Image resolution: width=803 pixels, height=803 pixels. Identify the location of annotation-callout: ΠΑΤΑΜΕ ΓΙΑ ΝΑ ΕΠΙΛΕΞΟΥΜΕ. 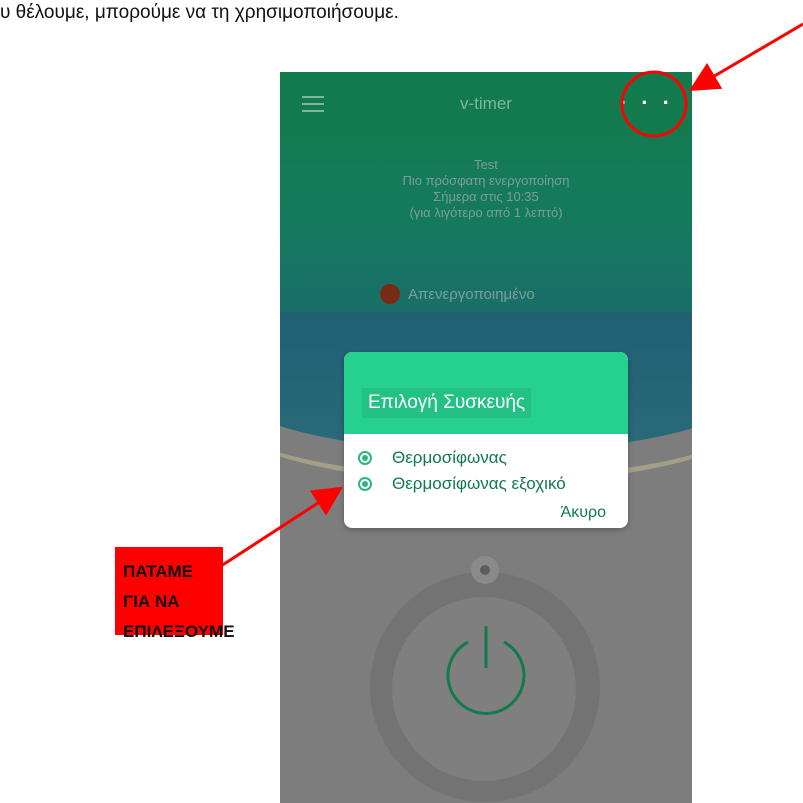
(175, 594).